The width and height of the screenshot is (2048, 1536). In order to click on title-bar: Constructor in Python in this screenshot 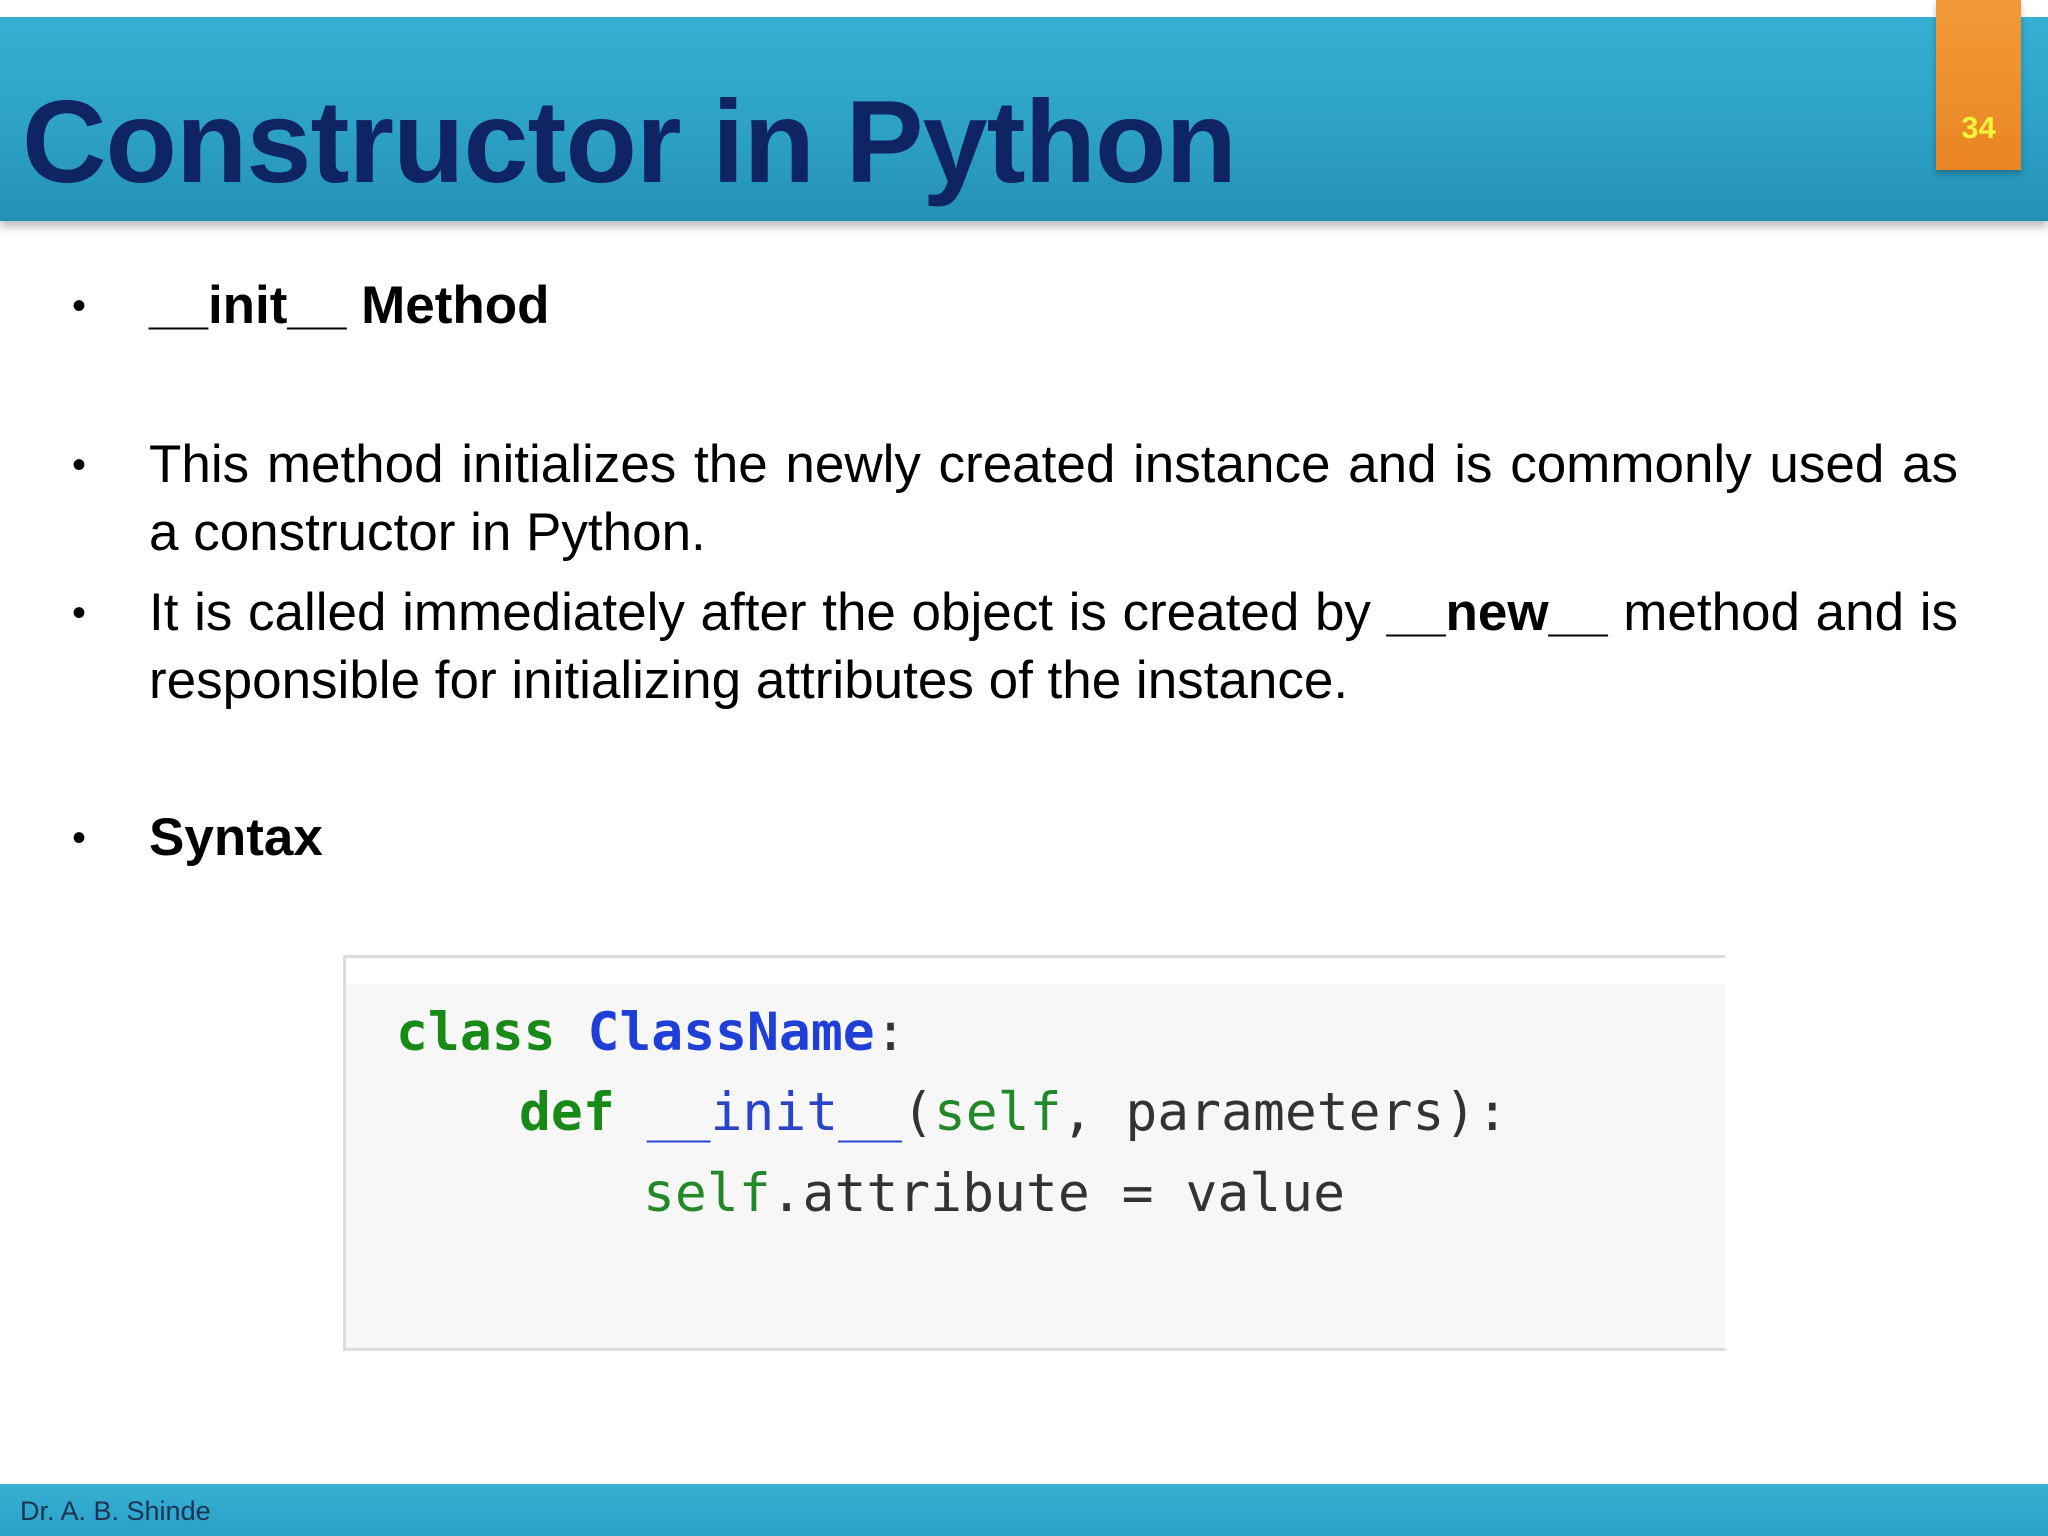, I will do `click(1024, 119)`.